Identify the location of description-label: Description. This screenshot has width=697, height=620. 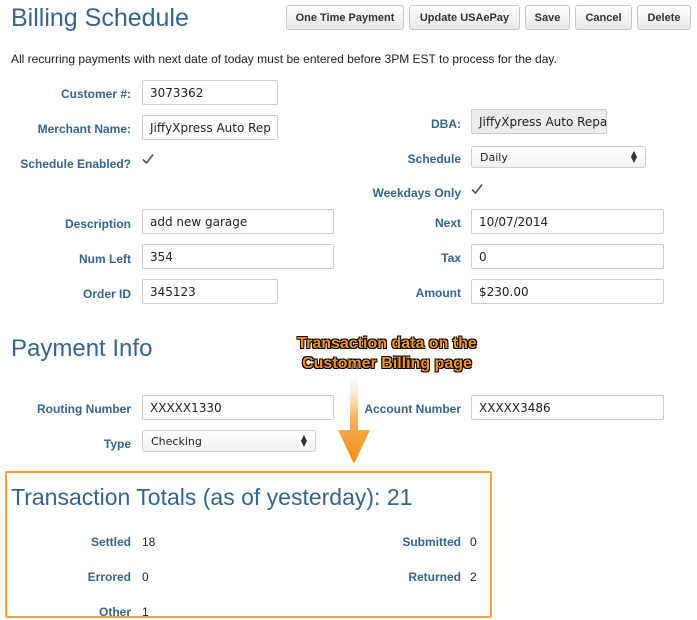
(97, 224).